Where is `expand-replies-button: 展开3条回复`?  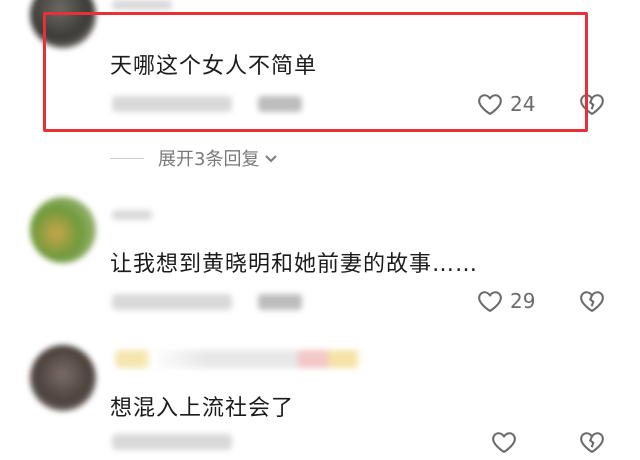
expand-replies-button: 展开3条回复 is located at coordinates (194, 158).